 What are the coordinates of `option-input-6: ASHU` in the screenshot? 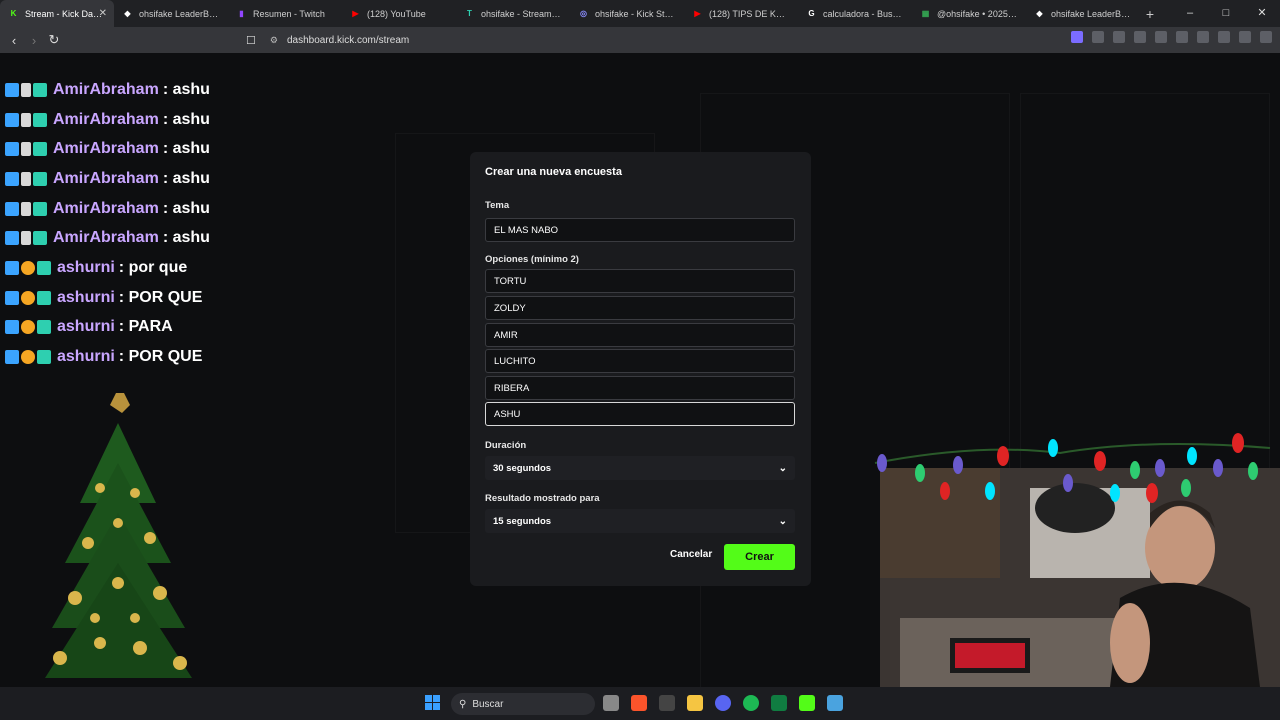 It's located at (640, 414).